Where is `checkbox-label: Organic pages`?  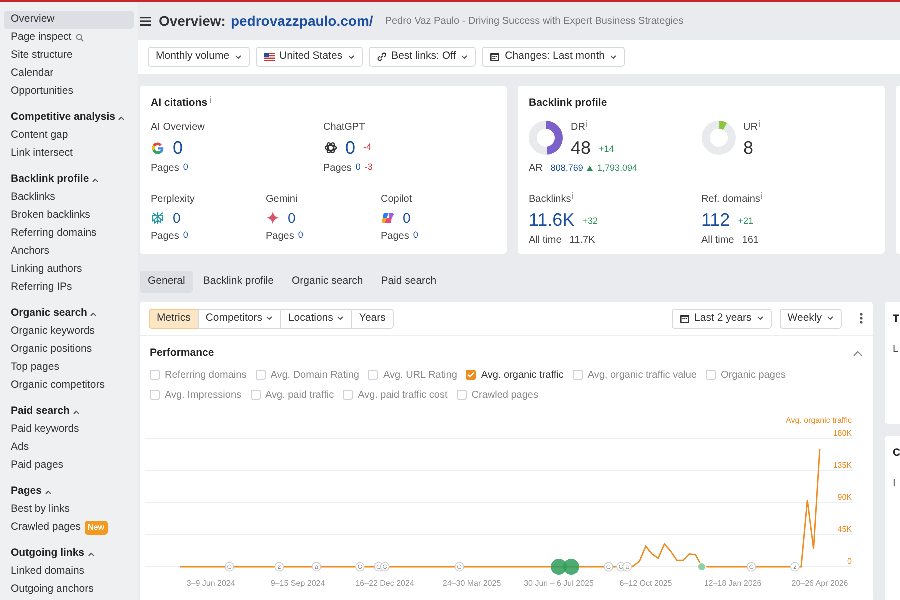
checkbox-label: Organic pages is located at coordinates (753, 375).